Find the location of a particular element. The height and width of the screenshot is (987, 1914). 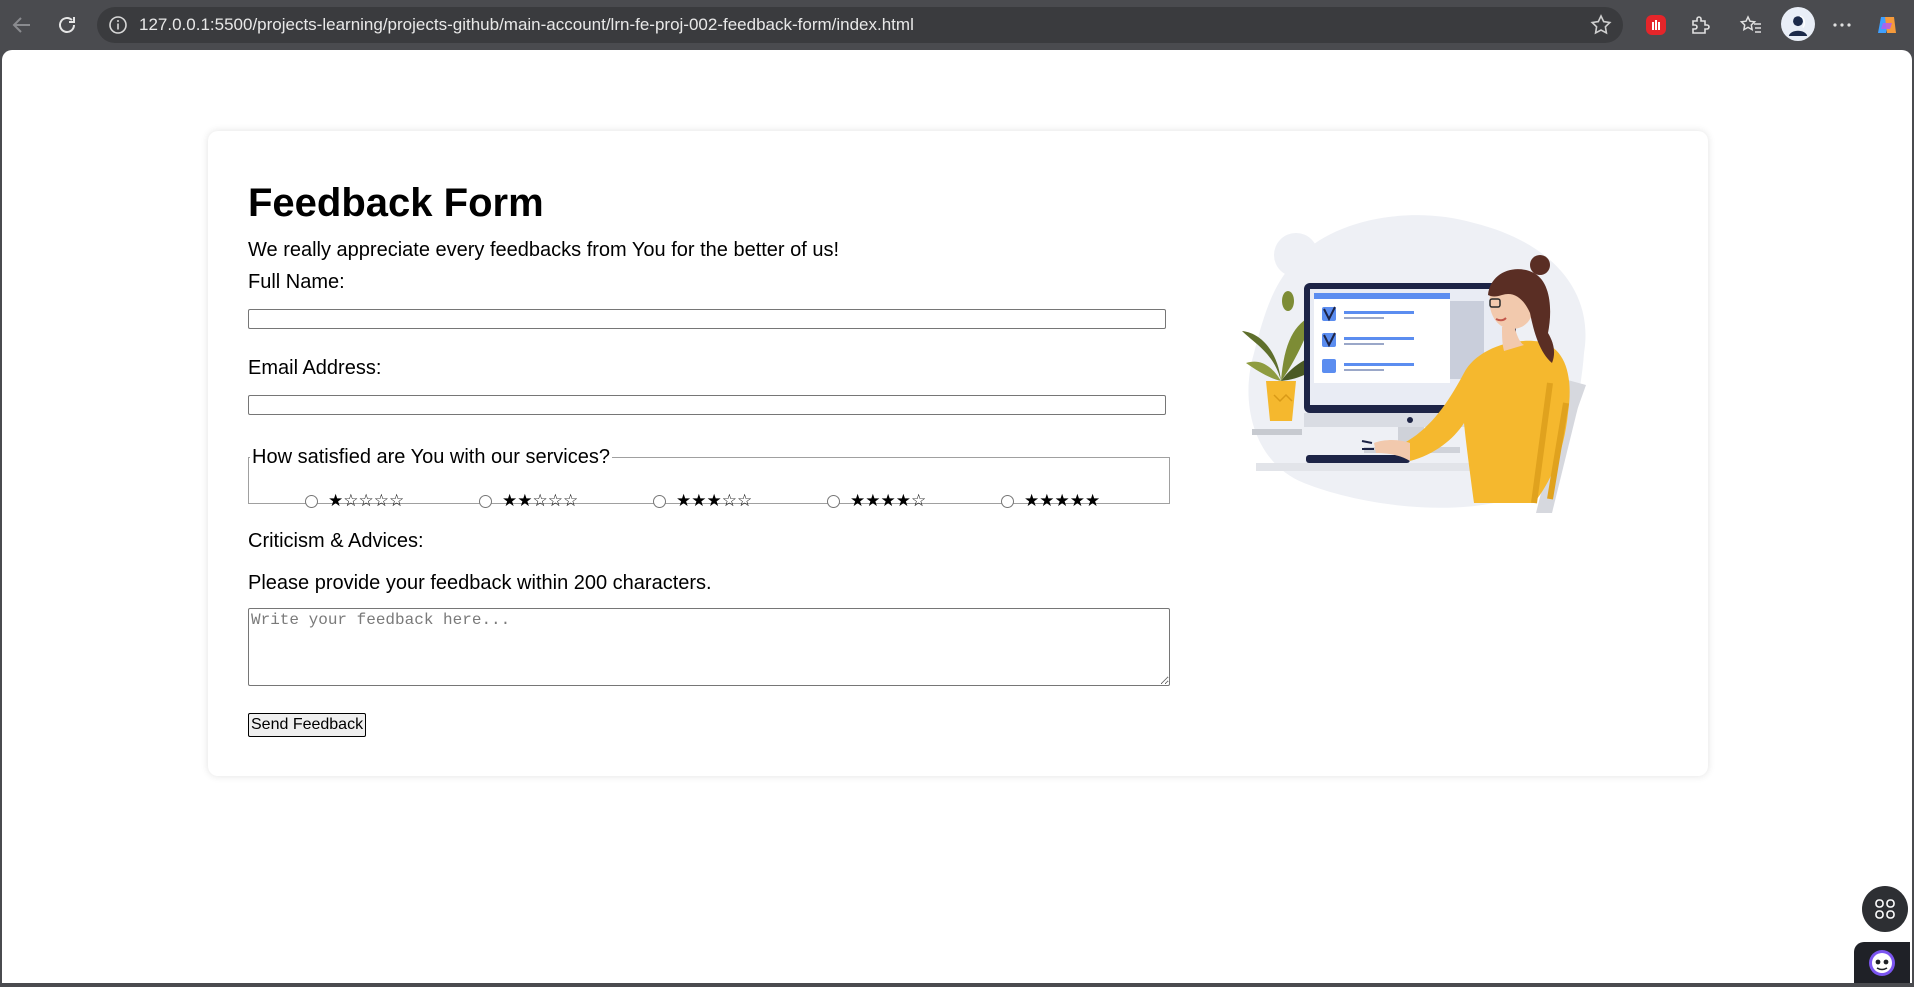

full-name-input is located at coordinates (707, 319).